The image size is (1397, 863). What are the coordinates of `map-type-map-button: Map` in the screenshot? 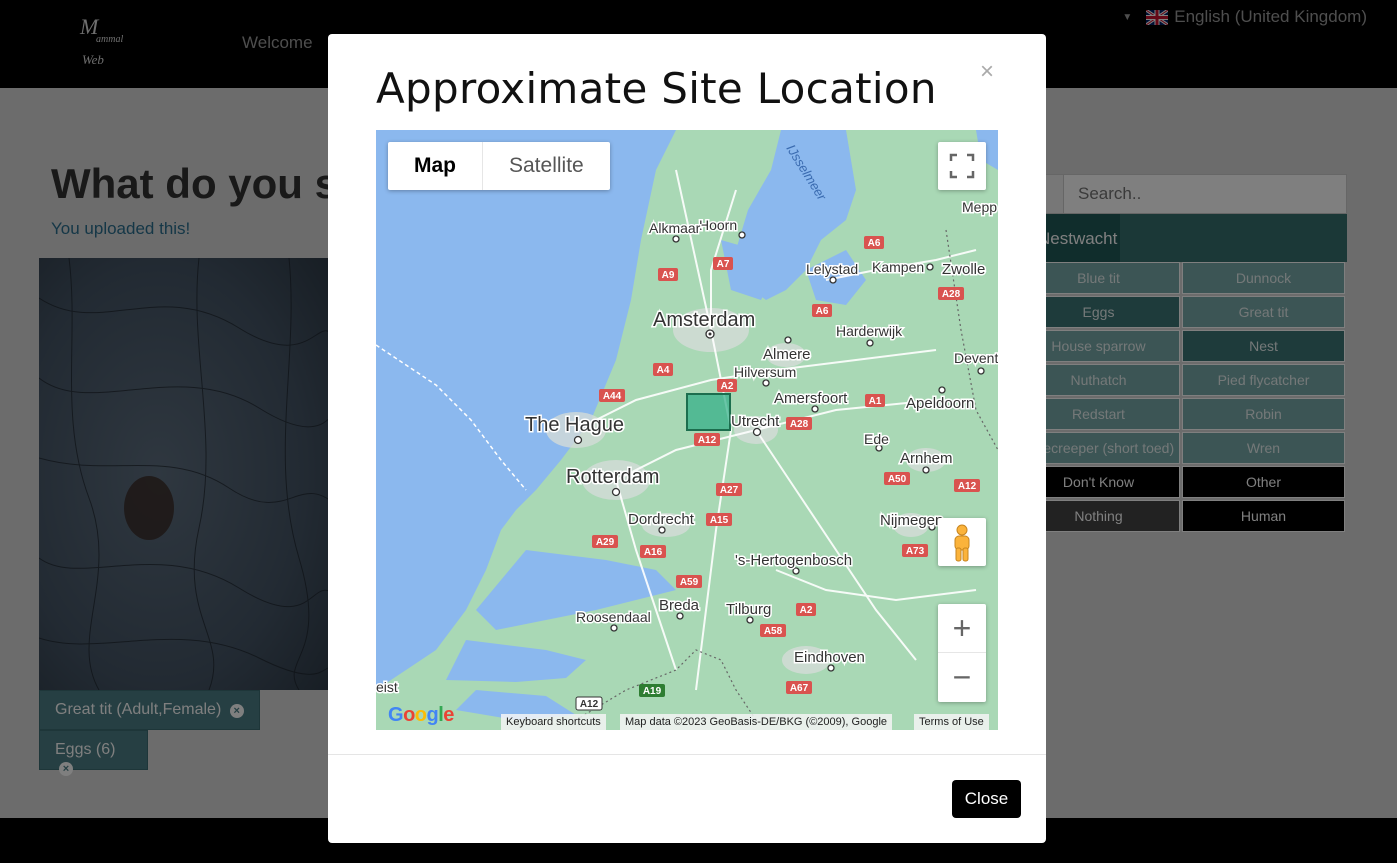 It's located at (435, 166).